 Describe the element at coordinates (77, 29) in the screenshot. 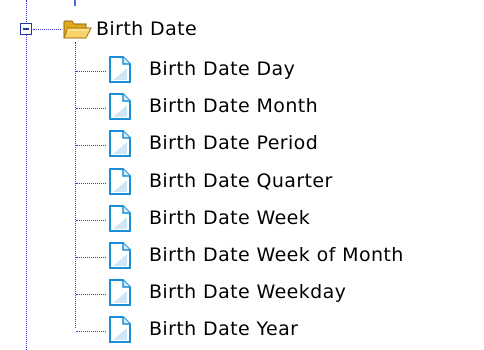

I see `folder-open-icon` at that location.